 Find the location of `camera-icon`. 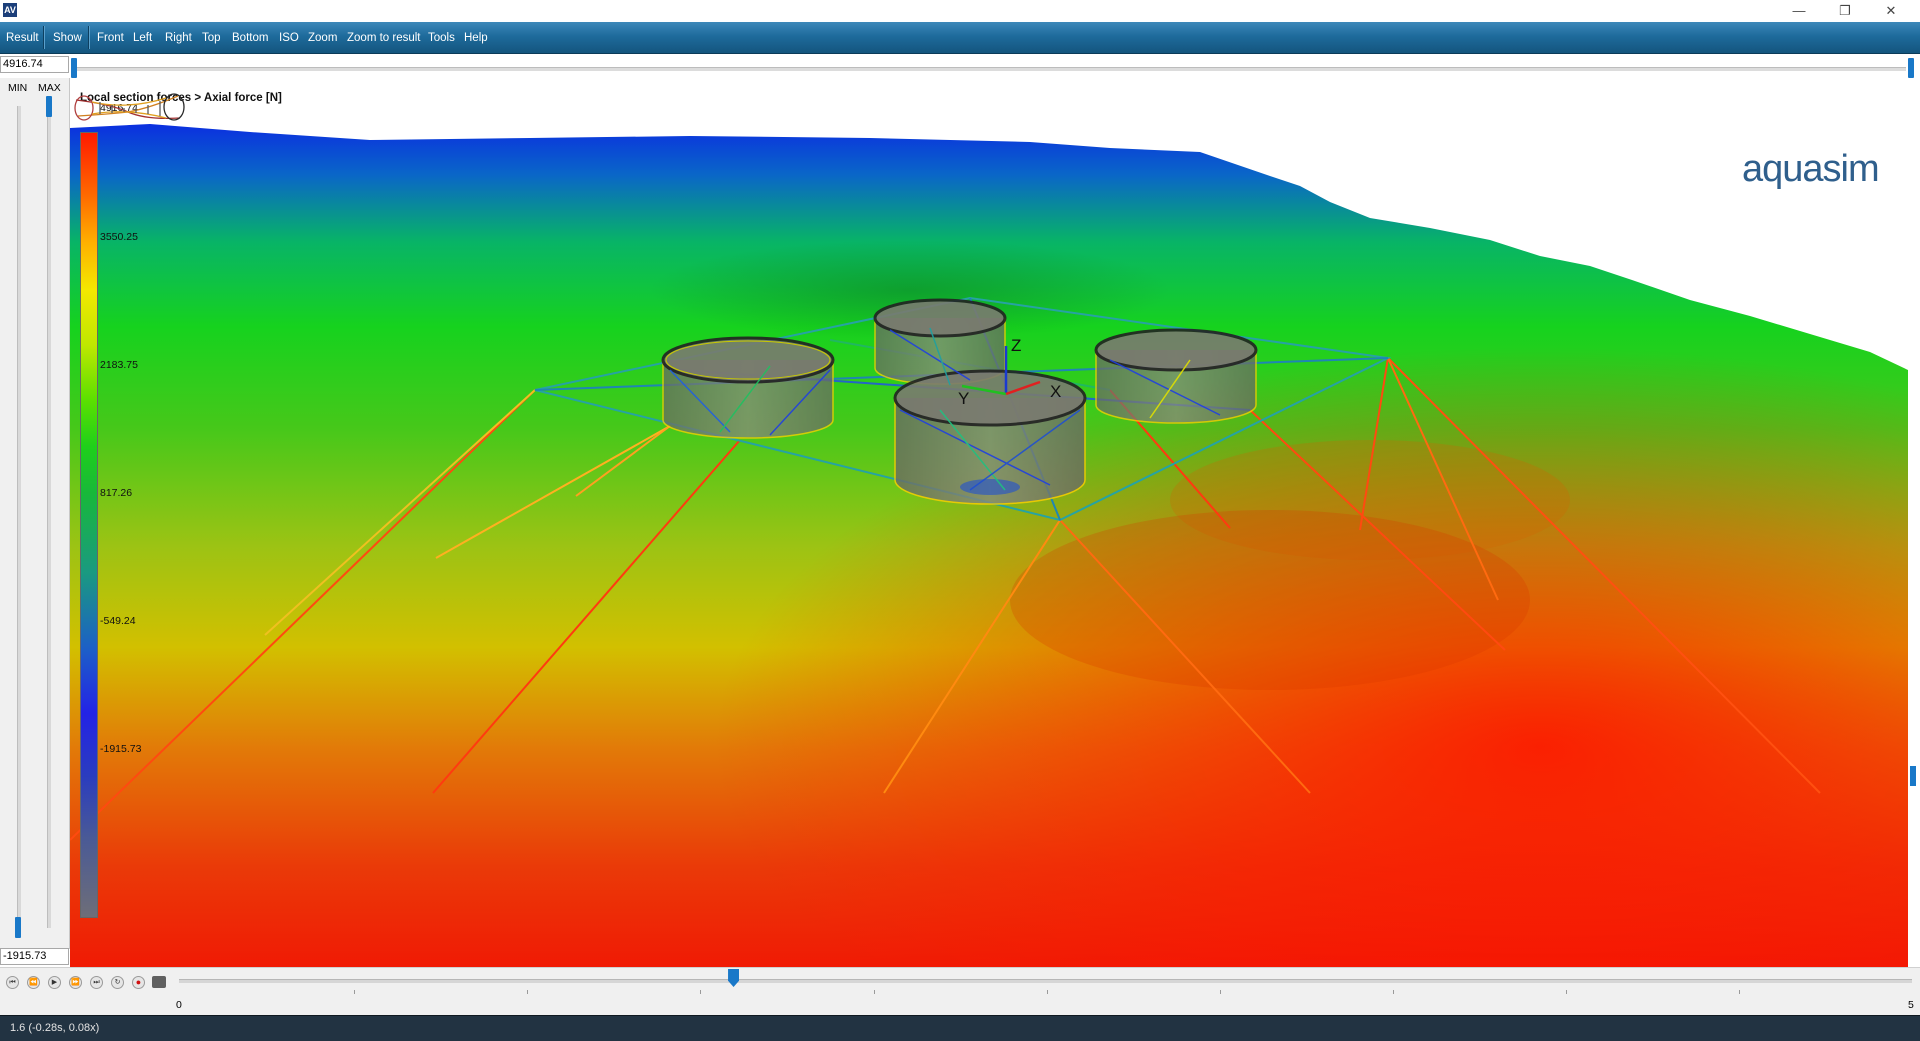

camera-icon is located at coordinates (159, 982).